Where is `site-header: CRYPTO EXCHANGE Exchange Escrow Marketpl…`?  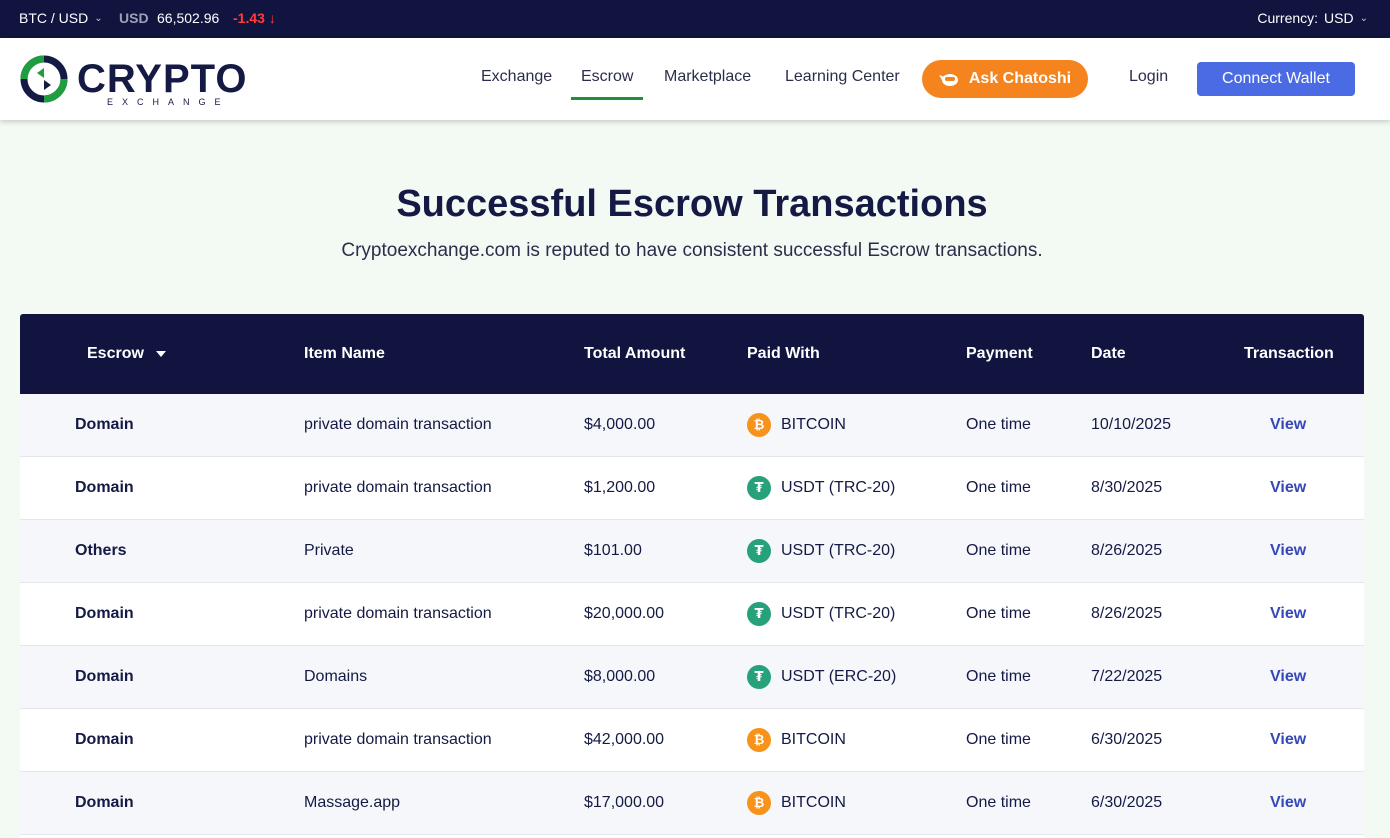 site-header: CRYPTO EXCHANGE Exchange Escrow Marketpl… is located at coordinates (695, 79).